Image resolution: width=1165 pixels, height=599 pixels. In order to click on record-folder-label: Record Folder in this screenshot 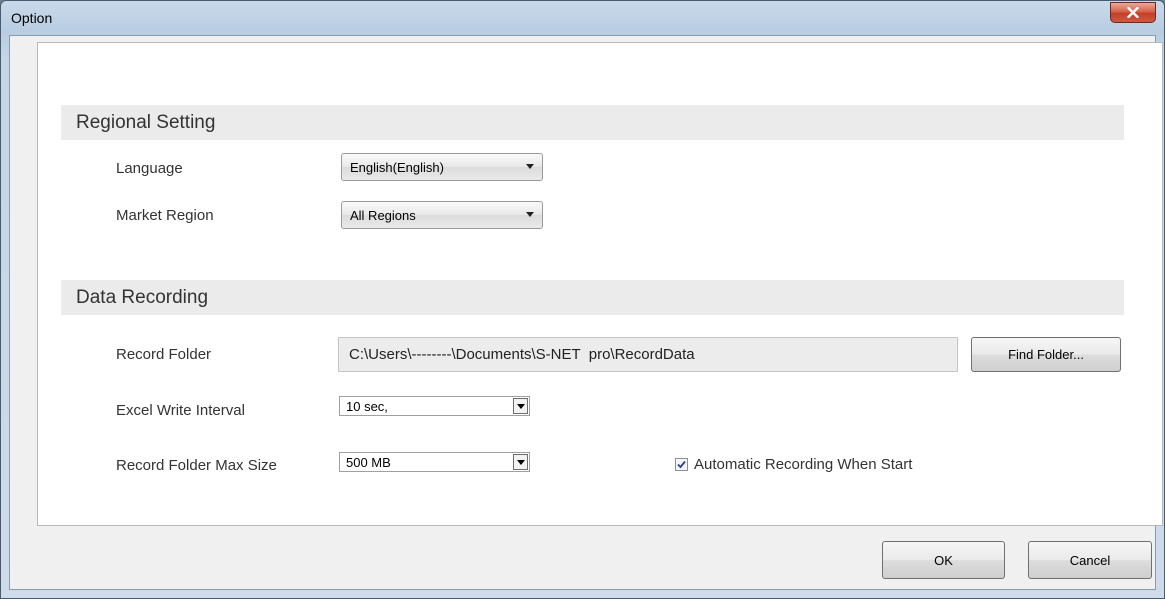, I will do `click(164, 354)`.